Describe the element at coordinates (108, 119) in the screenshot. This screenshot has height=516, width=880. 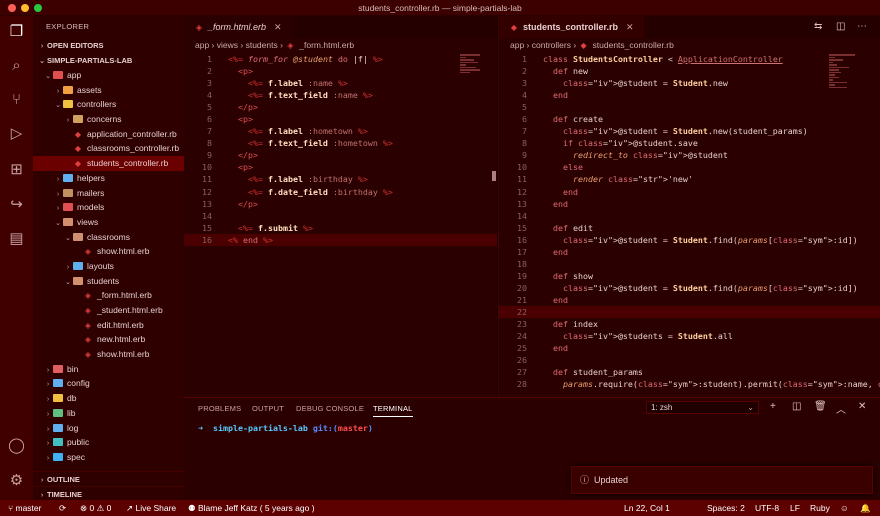
I see `file-tree-item: › concerns` at that location.